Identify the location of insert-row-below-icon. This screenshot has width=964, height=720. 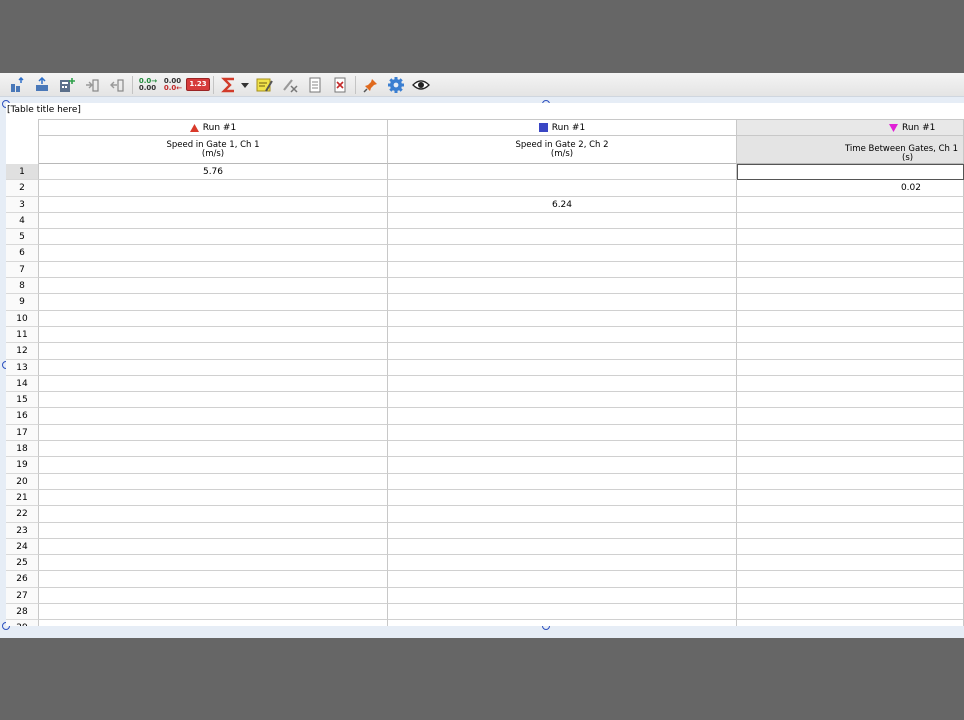
(42, 85).